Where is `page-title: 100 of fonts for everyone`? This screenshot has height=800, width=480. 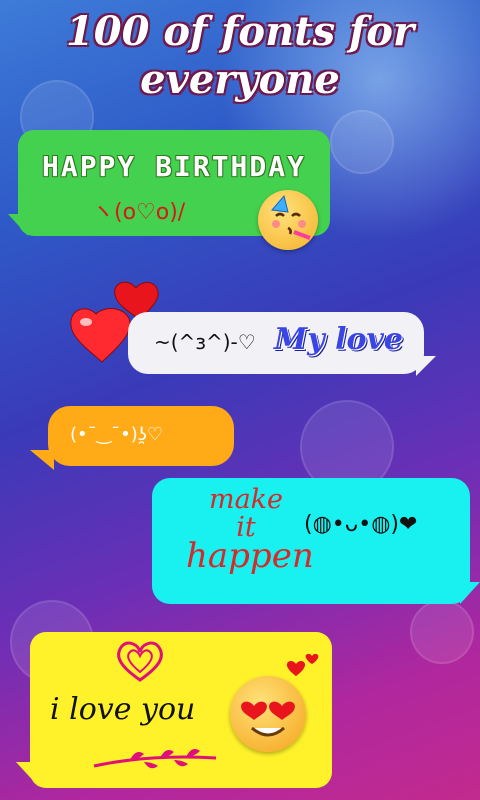
page-title: 100 of fonts for everyone is located at coordinates (240, 56).